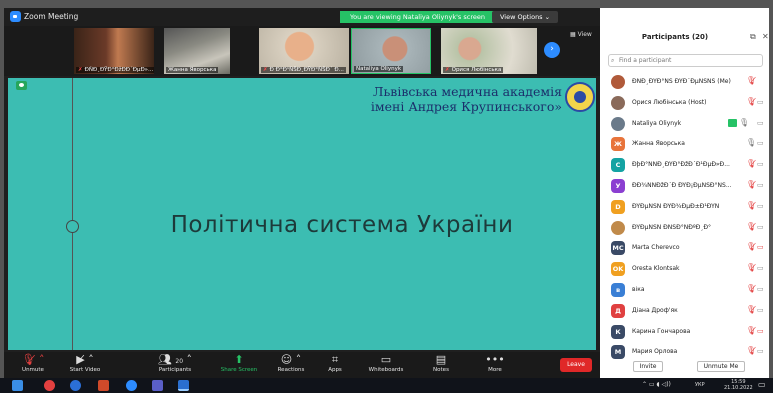 The width and height of the screenshot is (773, 393). What do you see at coordinates (72, 226) in the screenshot?
I see `slide-decor-circle` at bounding box center [72, 226].